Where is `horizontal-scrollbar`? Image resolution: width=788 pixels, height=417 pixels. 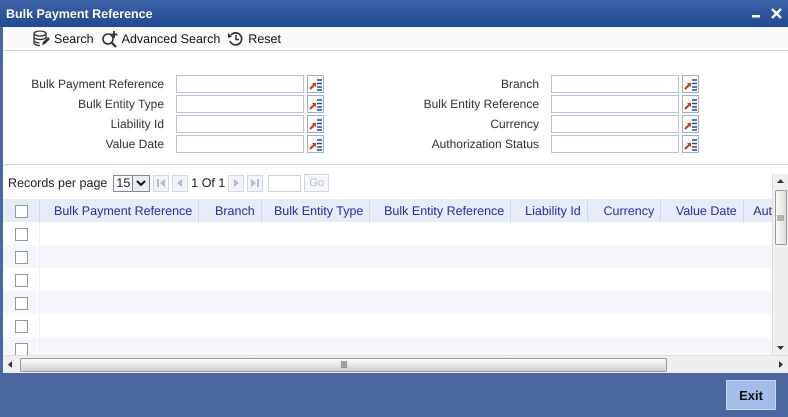 horizontal-scrollbar is located at coordinates (395, 364).